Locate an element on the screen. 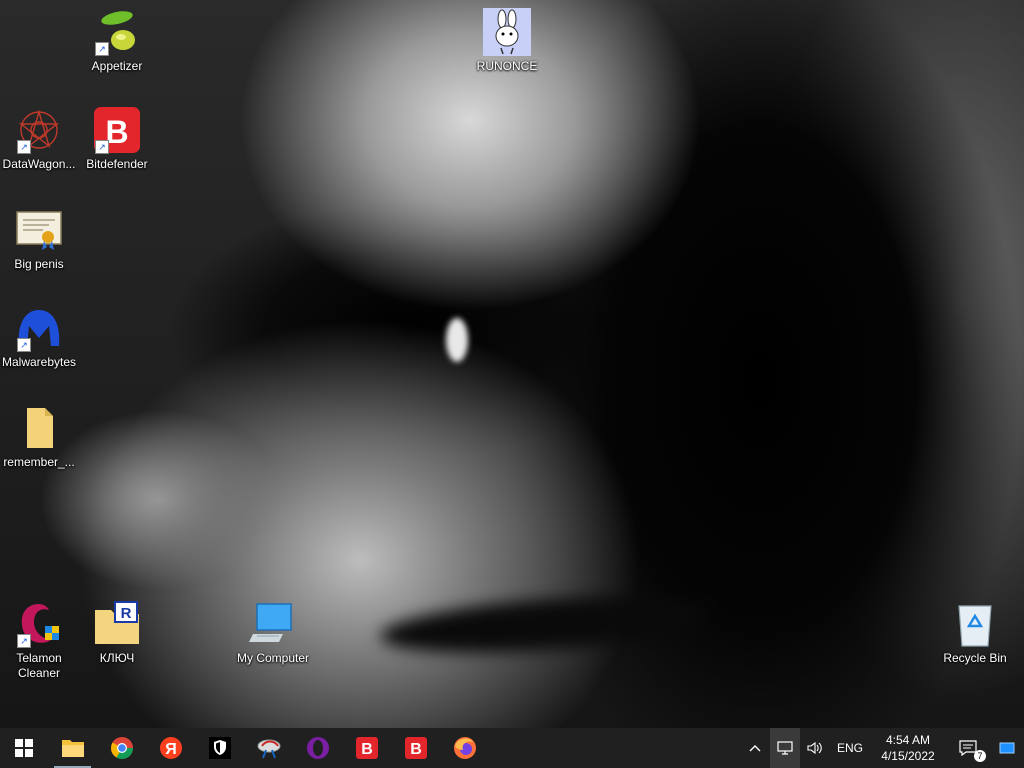 This screenshot has width=1024, height=768. desktop-icon-my-computer: My Computer is located at coordinates (273, 633).